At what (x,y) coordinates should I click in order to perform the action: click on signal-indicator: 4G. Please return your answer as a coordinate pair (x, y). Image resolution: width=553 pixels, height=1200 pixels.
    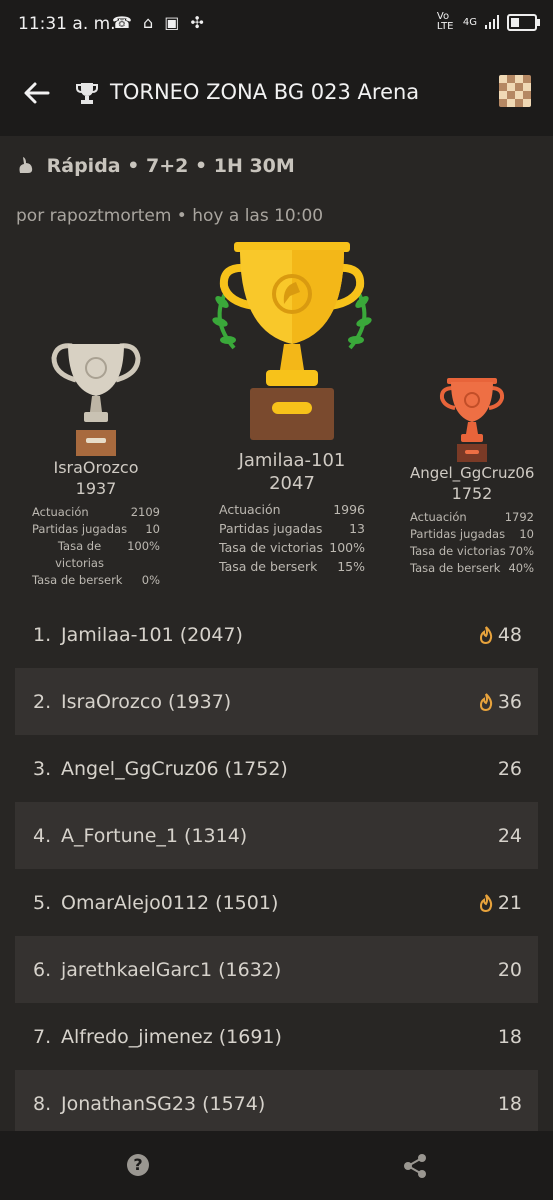
    Looking at the image, I should click on (469, 22).